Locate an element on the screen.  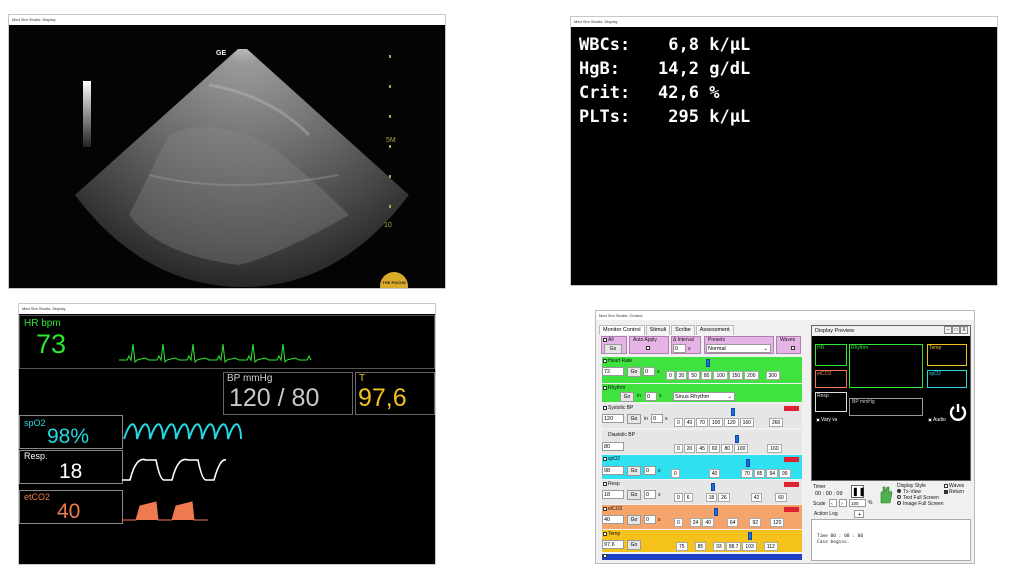
etco2-stop: 120 is located at coordinates (777, 522).